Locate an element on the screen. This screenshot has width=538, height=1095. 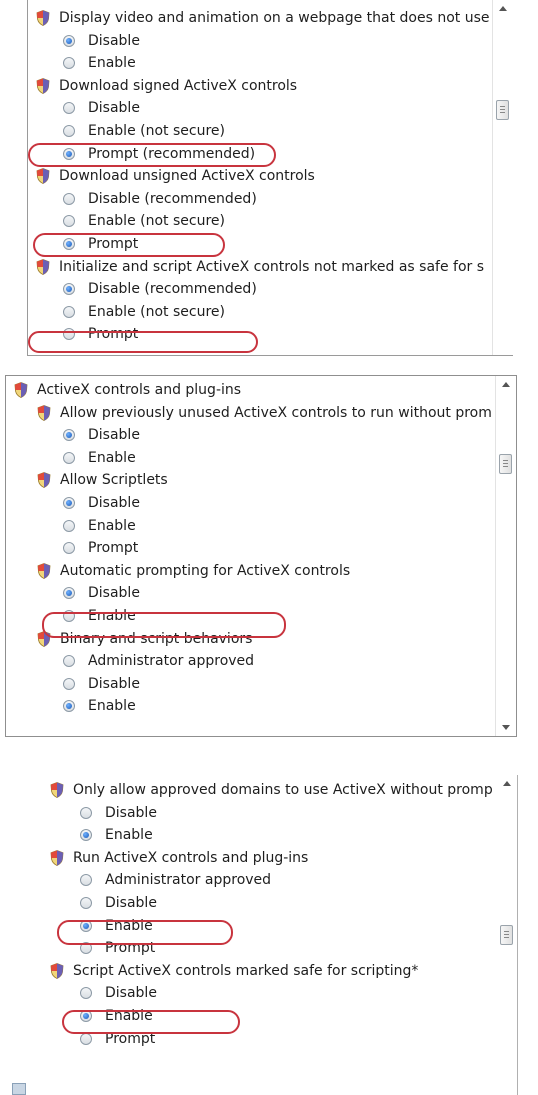
item-label: Prompt (recommended) is located at coordinates (172, 153).